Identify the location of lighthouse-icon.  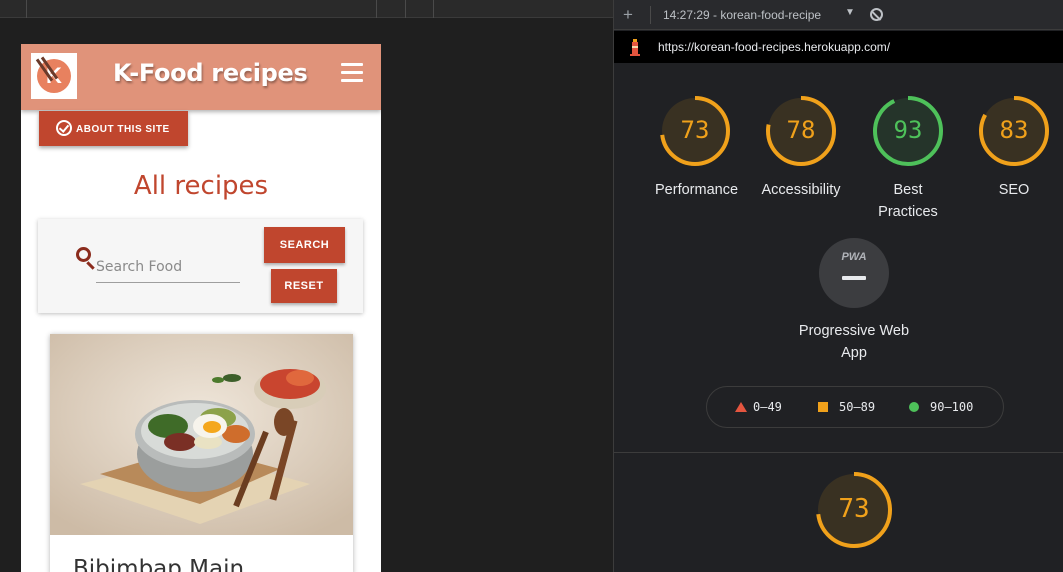
(635, 47).